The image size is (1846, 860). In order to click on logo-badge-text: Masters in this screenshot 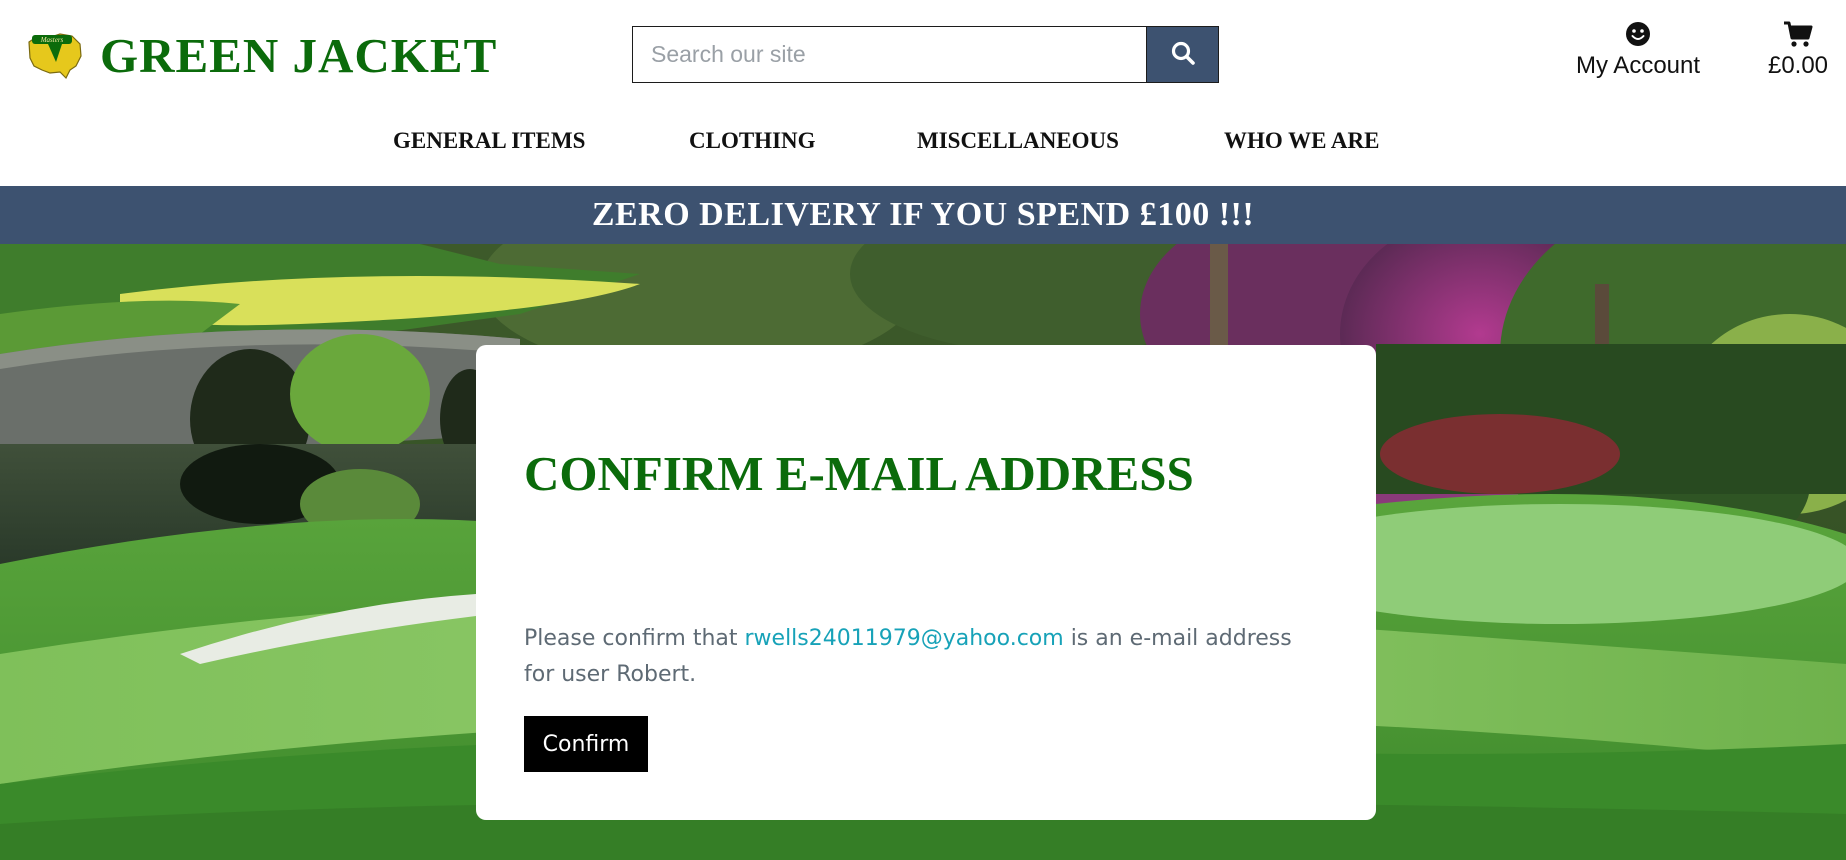, I will do `click(52, 40)`.